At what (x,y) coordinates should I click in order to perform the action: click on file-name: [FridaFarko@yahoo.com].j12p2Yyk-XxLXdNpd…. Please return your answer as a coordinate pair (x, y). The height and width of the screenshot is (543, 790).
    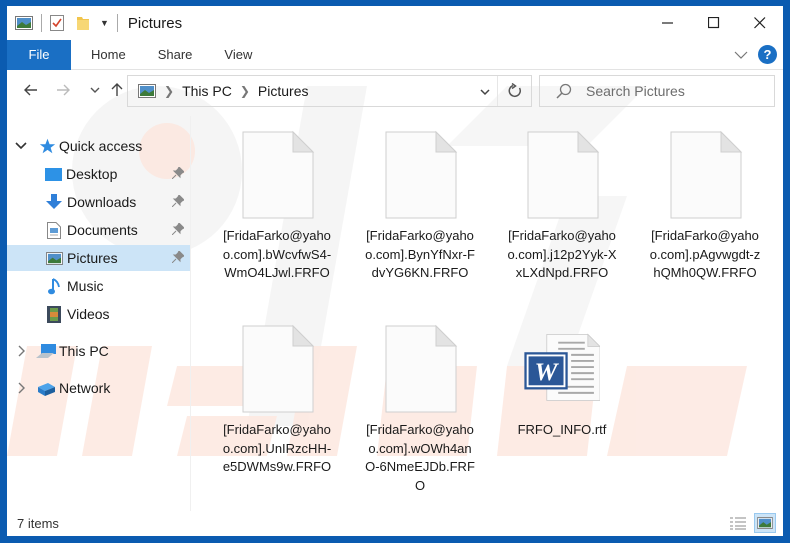
    Looking at the image, I should click on (562, 254).